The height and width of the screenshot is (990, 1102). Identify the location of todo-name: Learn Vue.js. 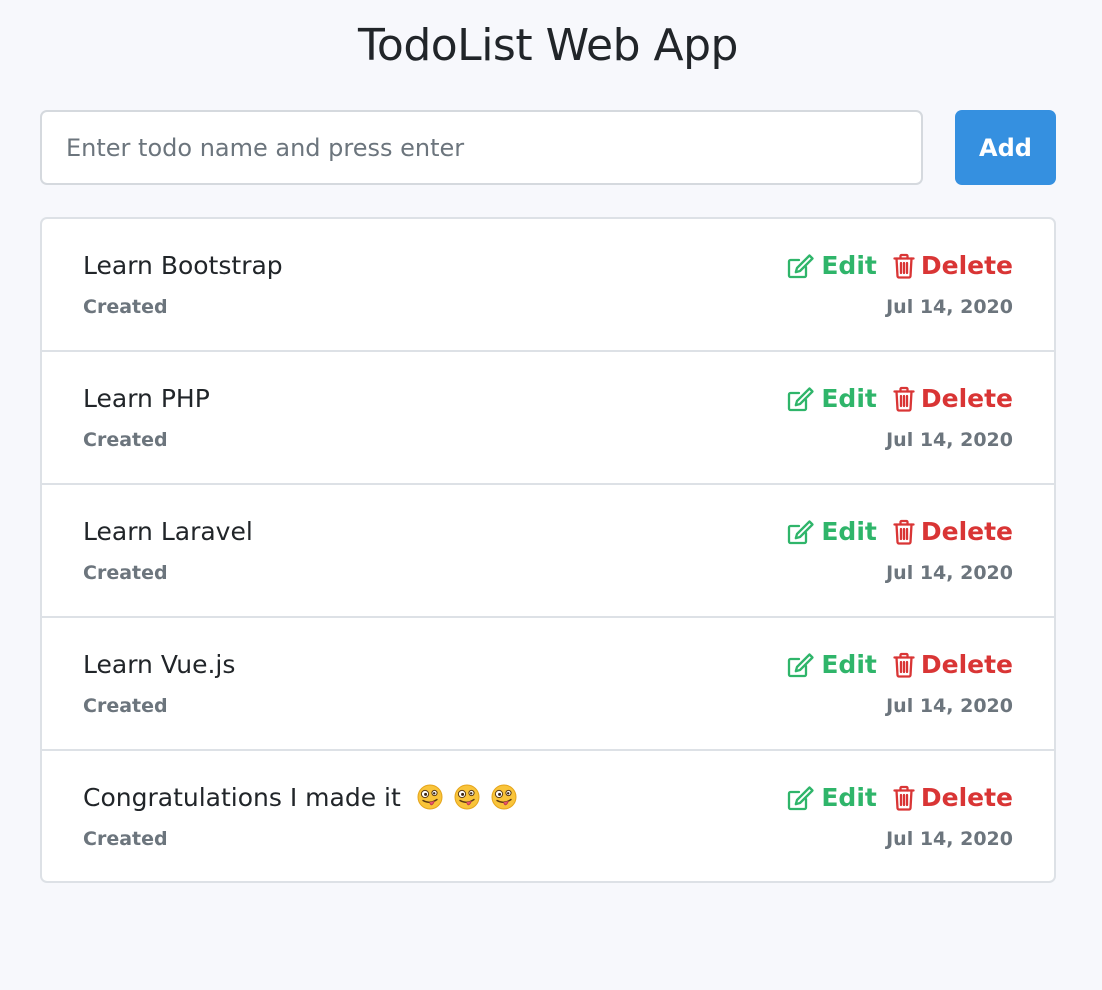
(159, 664).